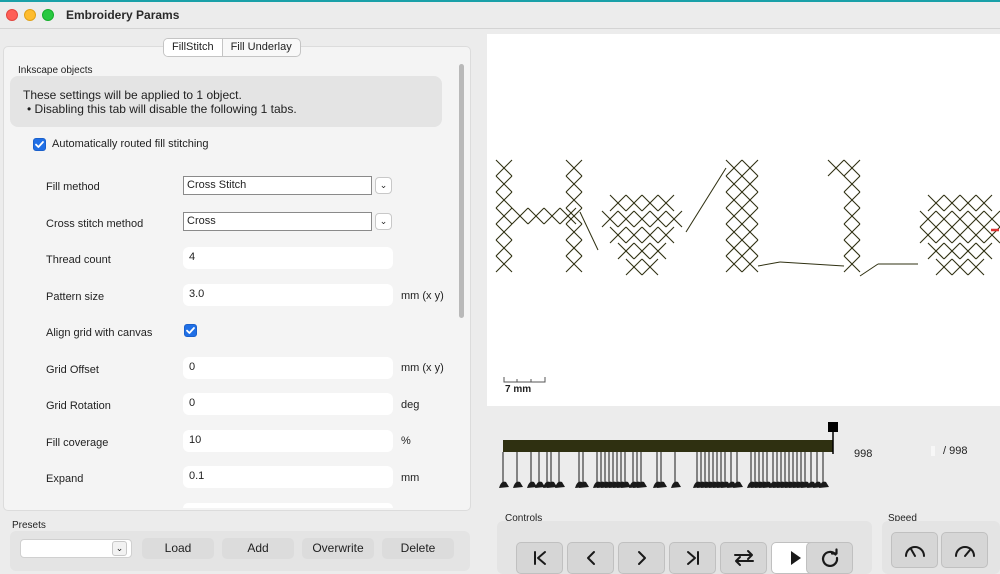  I want to click on stitch-preview, so click(747, 218).